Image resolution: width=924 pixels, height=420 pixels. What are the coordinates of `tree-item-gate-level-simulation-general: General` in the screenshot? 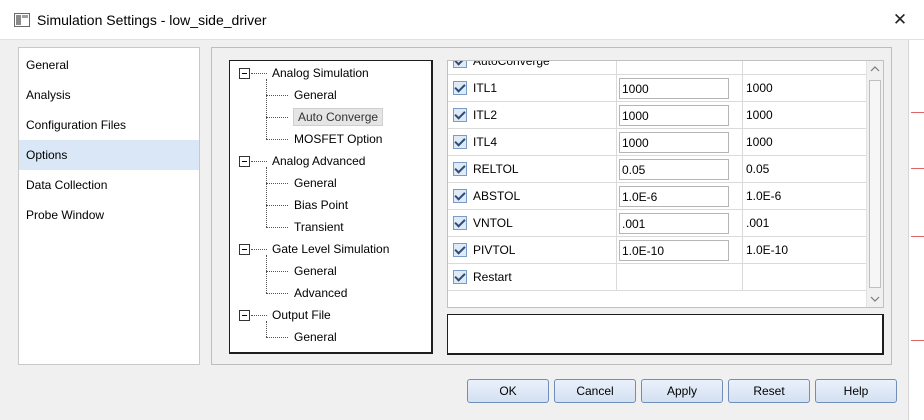 It's located at (315, 271).